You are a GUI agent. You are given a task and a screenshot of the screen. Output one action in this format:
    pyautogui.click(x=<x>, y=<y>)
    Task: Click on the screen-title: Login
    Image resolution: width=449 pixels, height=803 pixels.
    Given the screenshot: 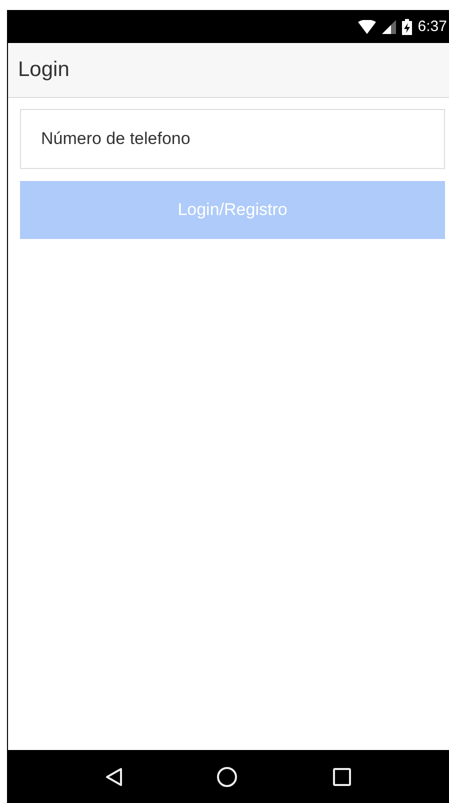 What is the action you would take?
    pyautogui.click(x=44, y=70)
    